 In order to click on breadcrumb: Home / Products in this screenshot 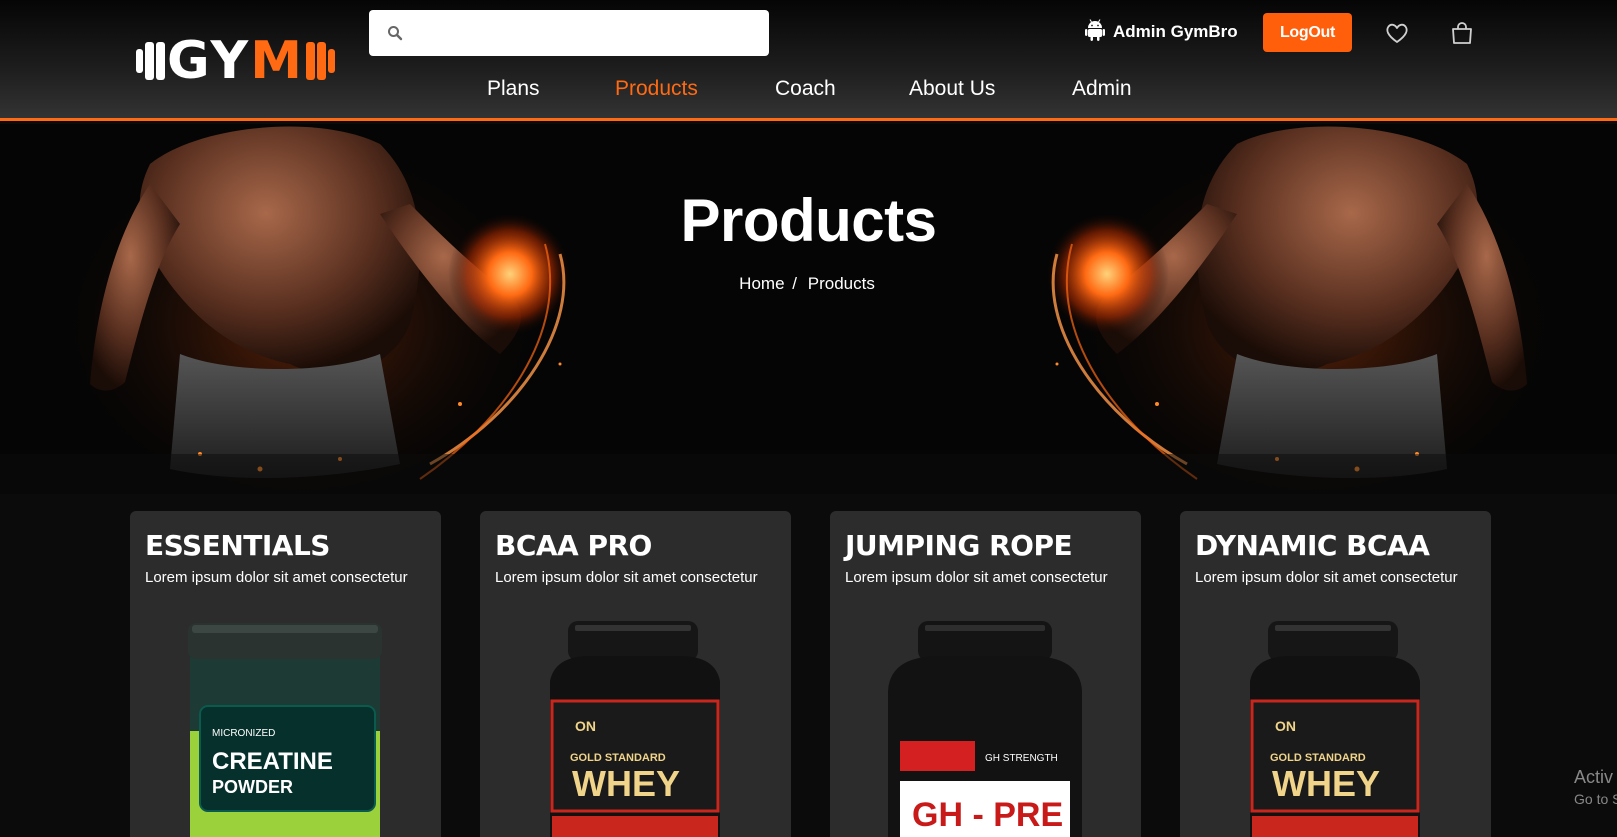, I will do `click(808, 284)`.